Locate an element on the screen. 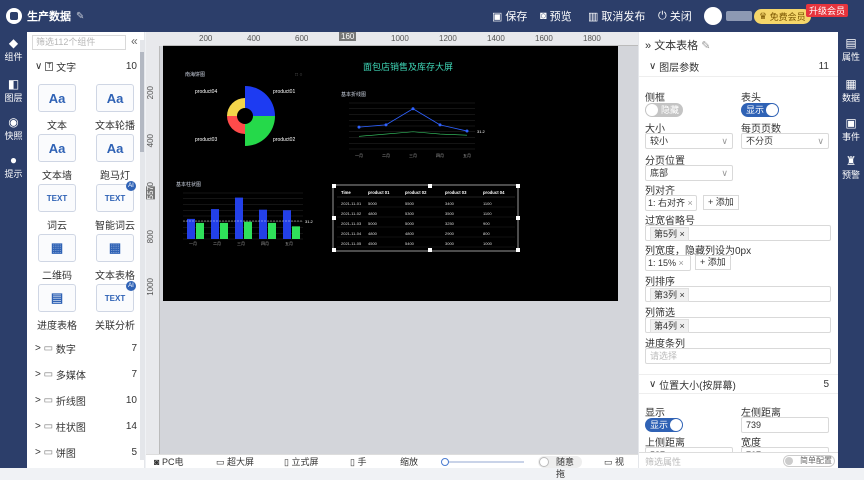  device-stand-screen: ▯ 立式屏 is located at coordinates (301, 461).